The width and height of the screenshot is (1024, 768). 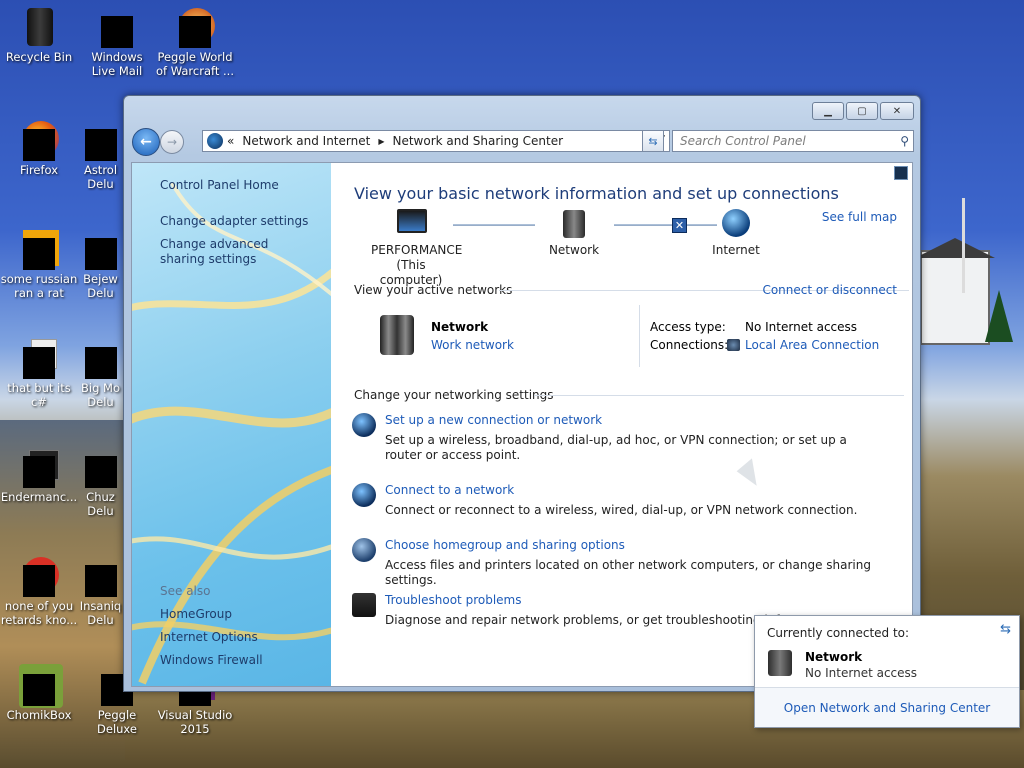 What do you see at coordinates (39, 576) in the screenshot?
I see `chrome-icon` at bounding box center [39, 576].